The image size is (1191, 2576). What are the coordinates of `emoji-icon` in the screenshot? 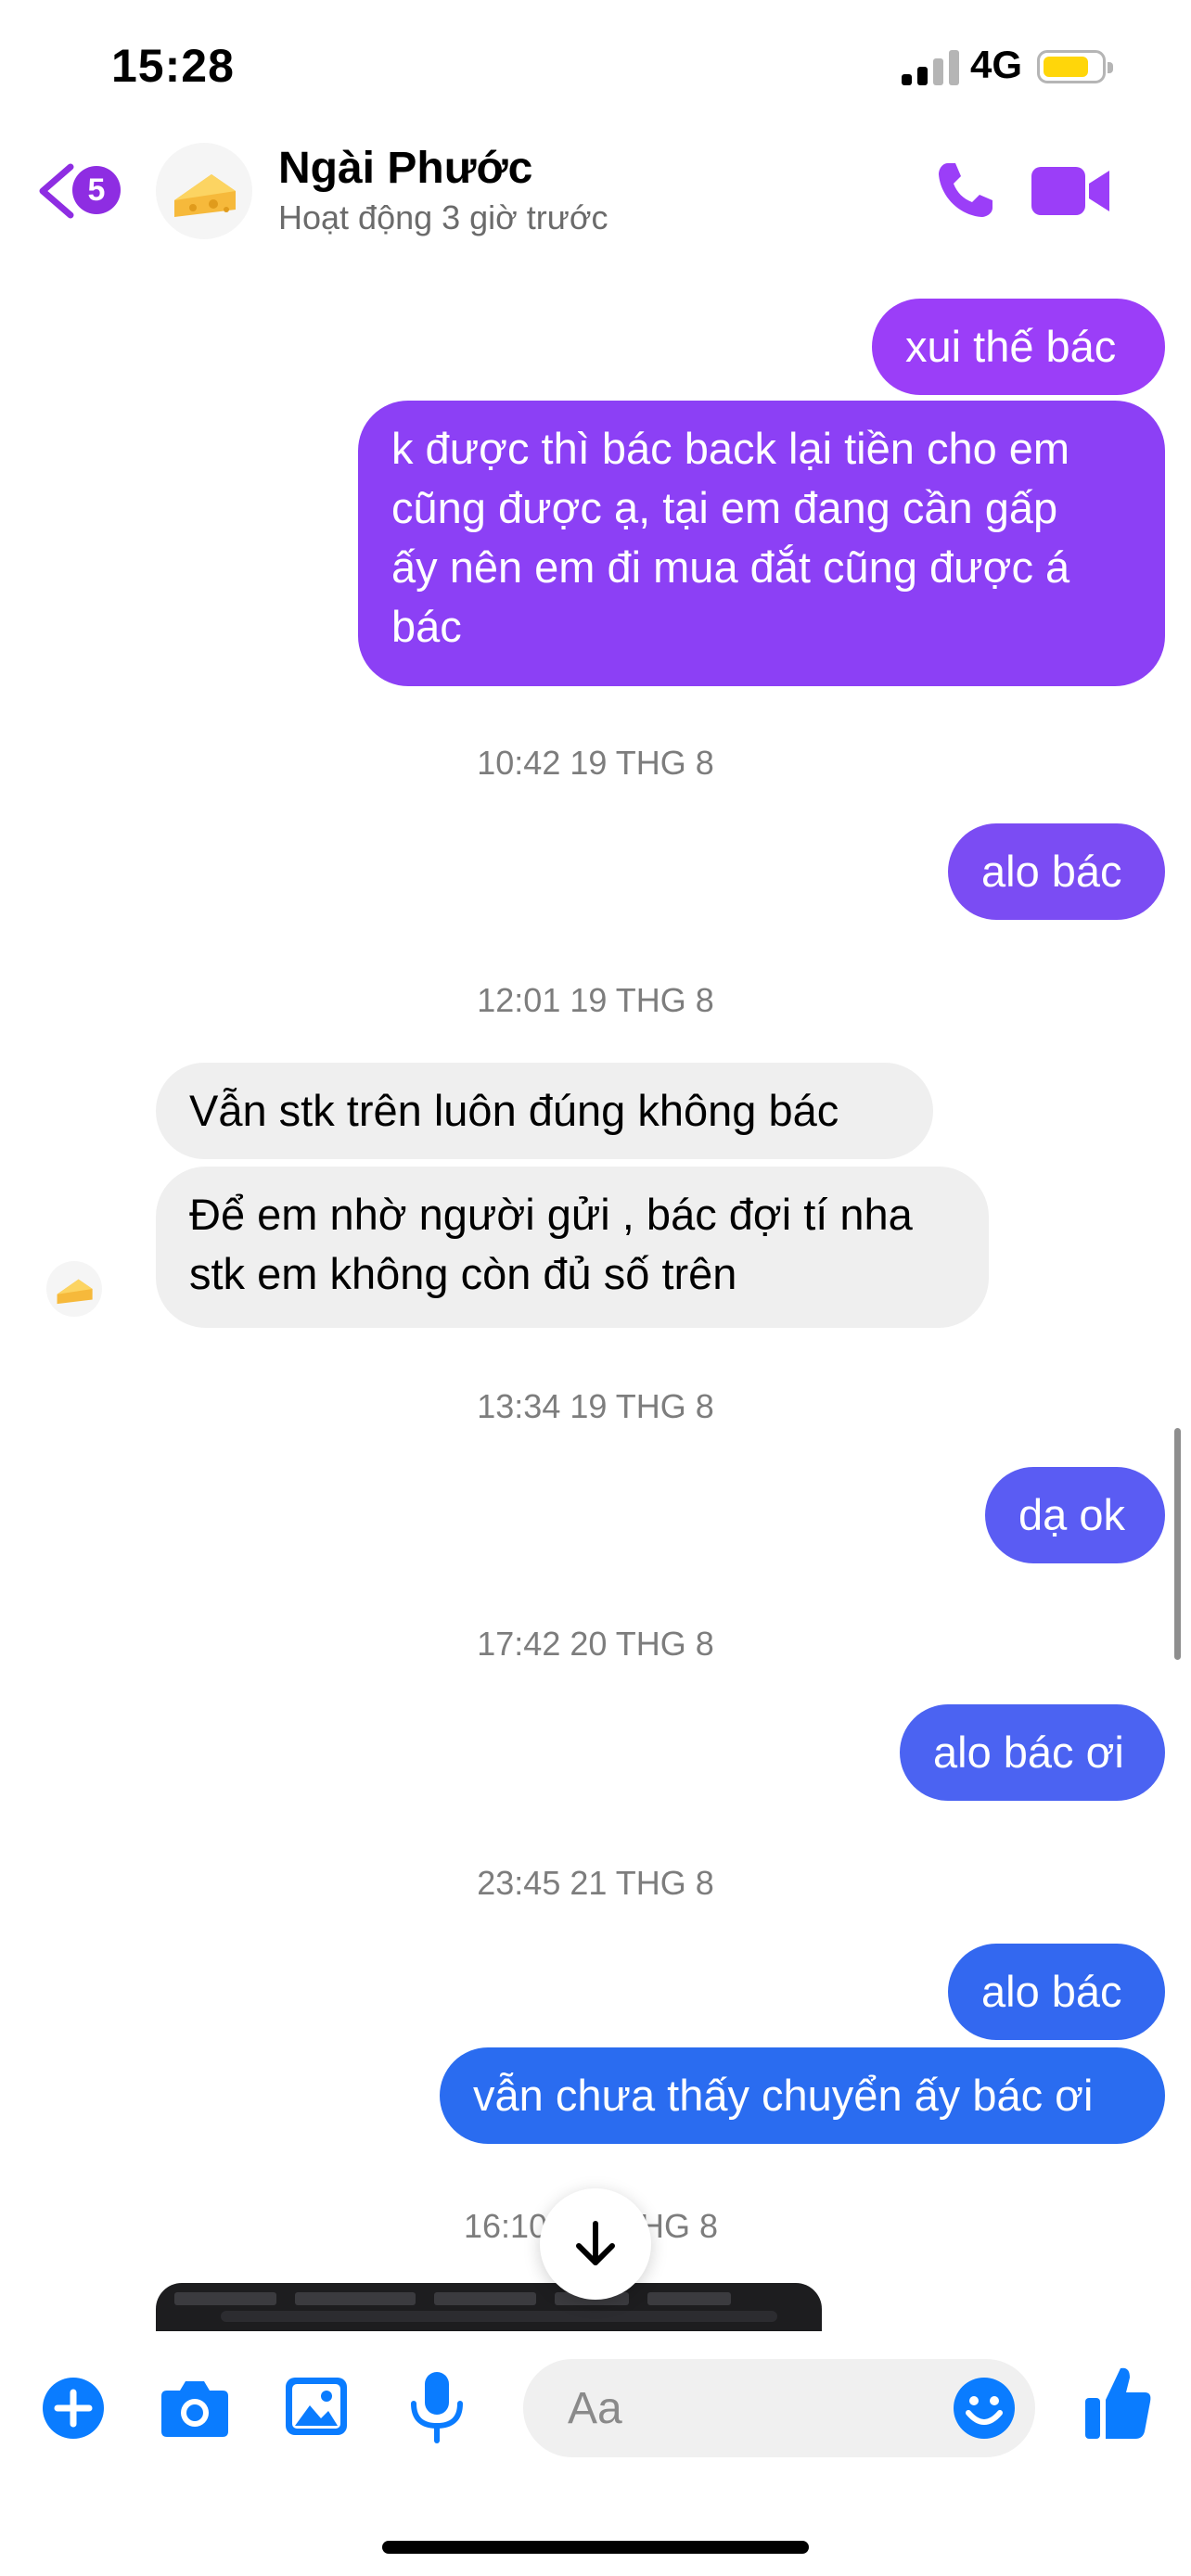 It's located at (984, 2408).